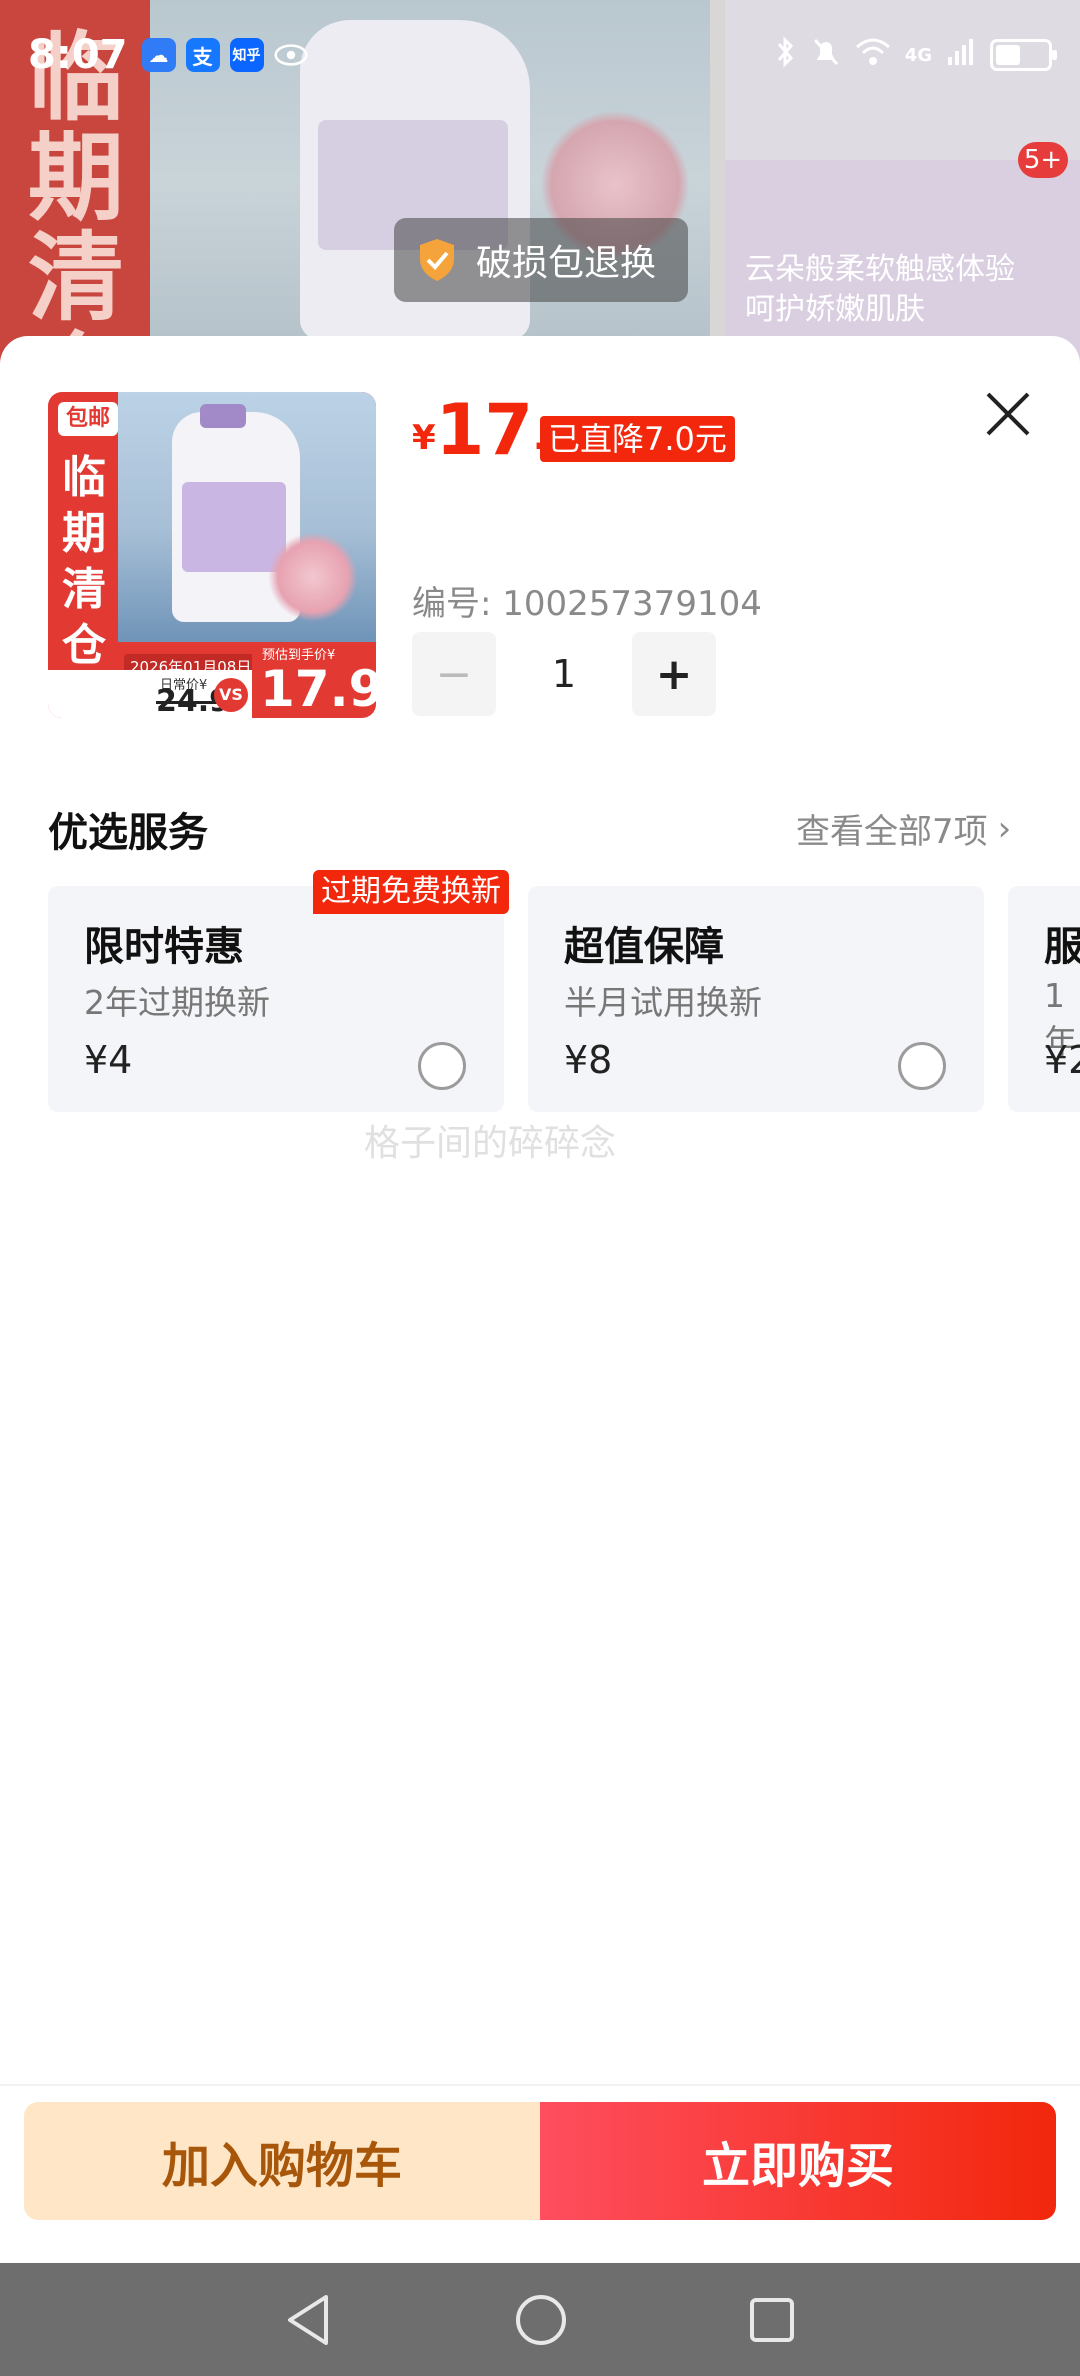 Image resolution: width=1080 pixels, height=2376 pixels. I want to click on system-navigation-bar, so click(540, 2319).